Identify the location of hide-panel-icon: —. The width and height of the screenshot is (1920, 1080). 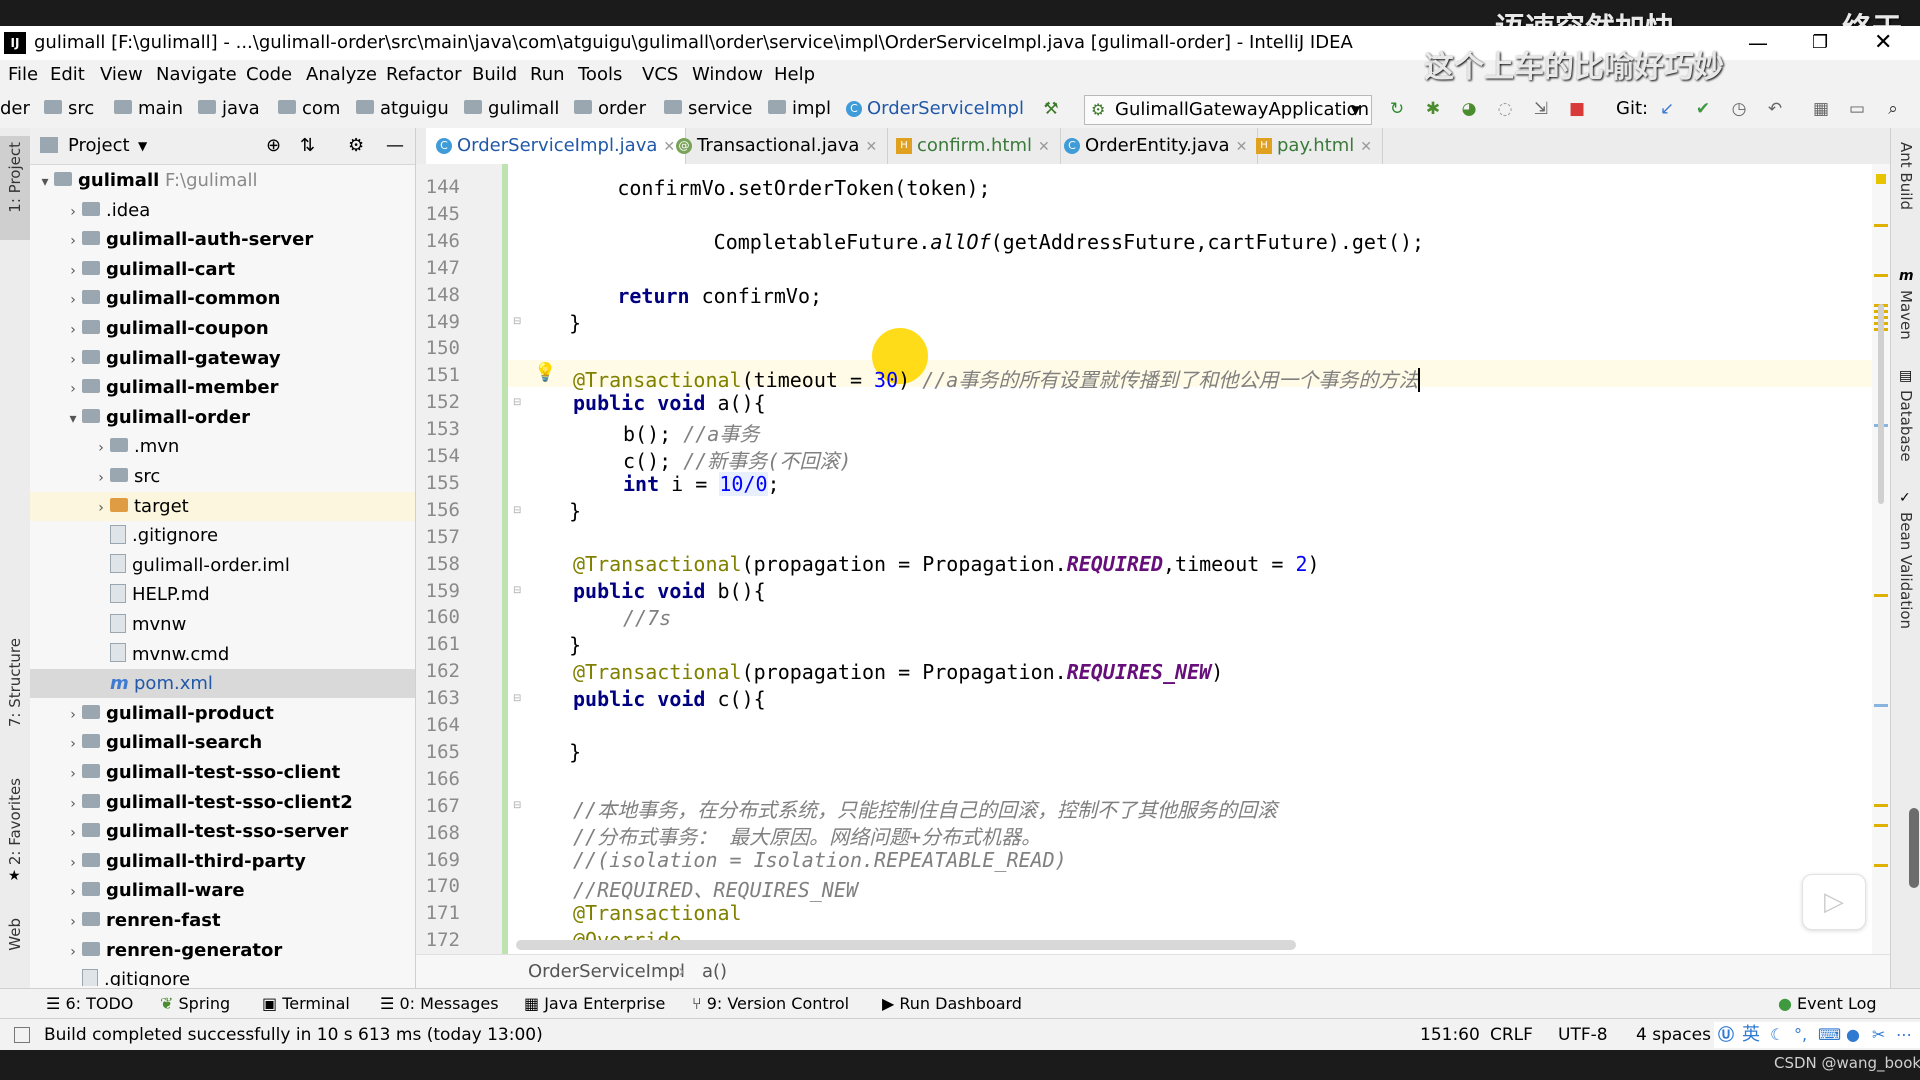
(395, 146).